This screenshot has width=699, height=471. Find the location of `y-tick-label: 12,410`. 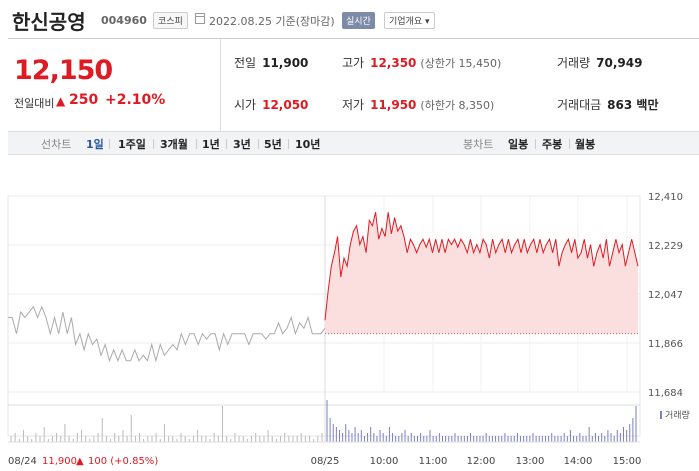

y-tick-label: 12,410 is located at coordinates (665, 197).